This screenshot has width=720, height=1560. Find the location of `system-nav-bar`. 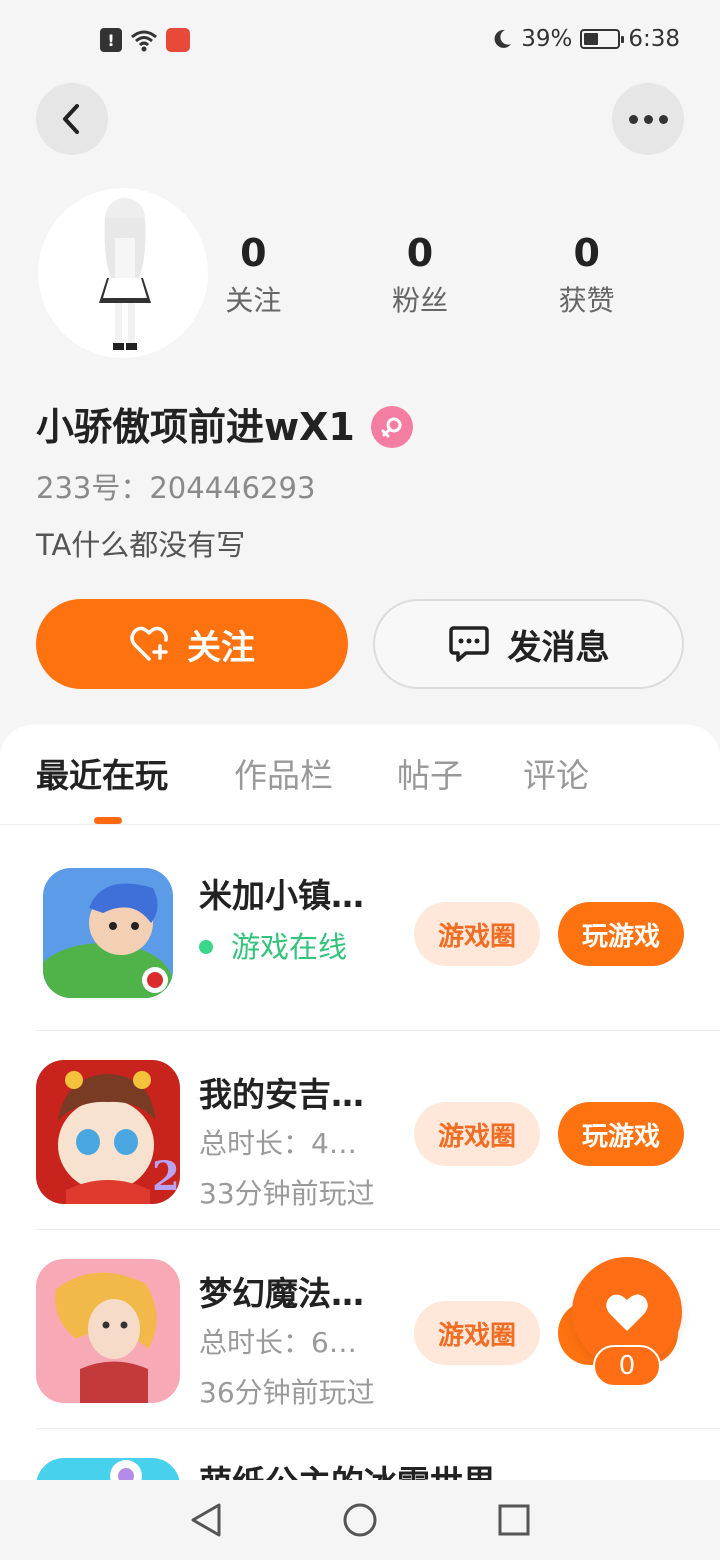

system-nav-bar is located at coordinates (360, 1520).